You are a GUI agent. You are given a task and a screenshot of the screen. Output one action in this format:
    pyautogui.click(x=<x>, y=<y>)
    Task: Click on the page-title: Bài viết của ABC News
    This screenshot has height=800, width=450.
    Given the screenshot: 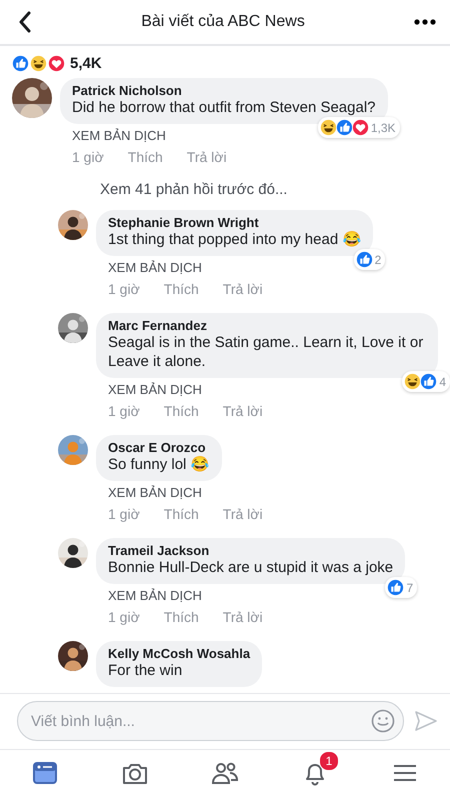 What is the action you would take?
    pyautogui.click(x=223, y=22)
    